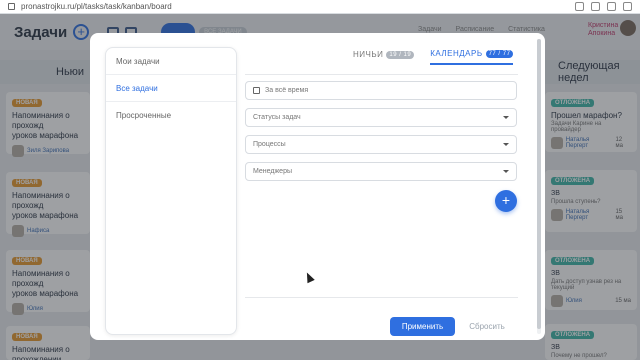 The image size is (640, 360). I want to click on apply-button: Применить, so click(422, 326).